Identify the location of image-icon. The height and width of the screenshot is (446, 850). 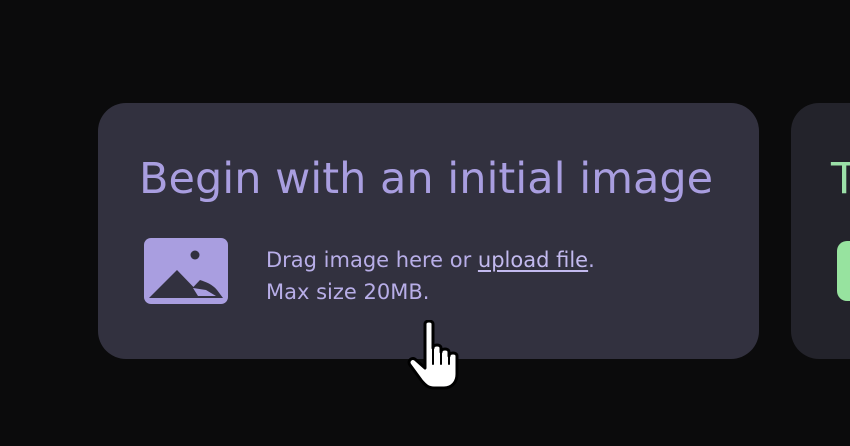
(186, 271).